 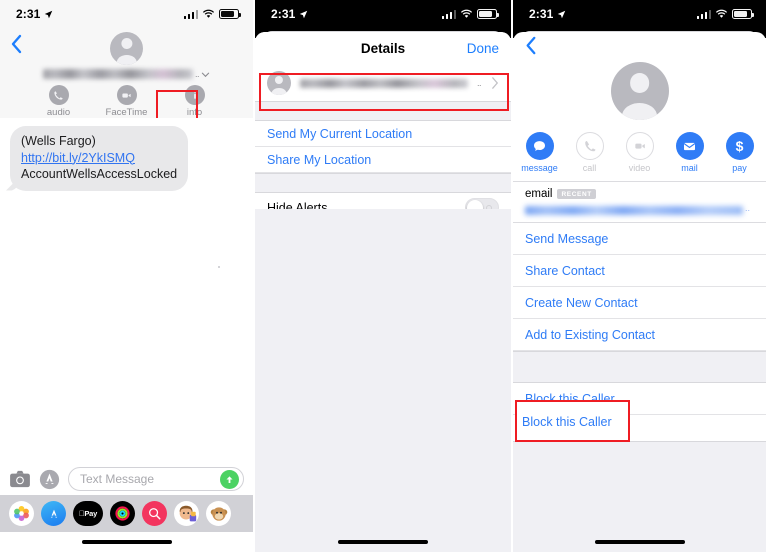 I want to click on create-new-contact-row: Create New Contact, so click(x=639, y=303).